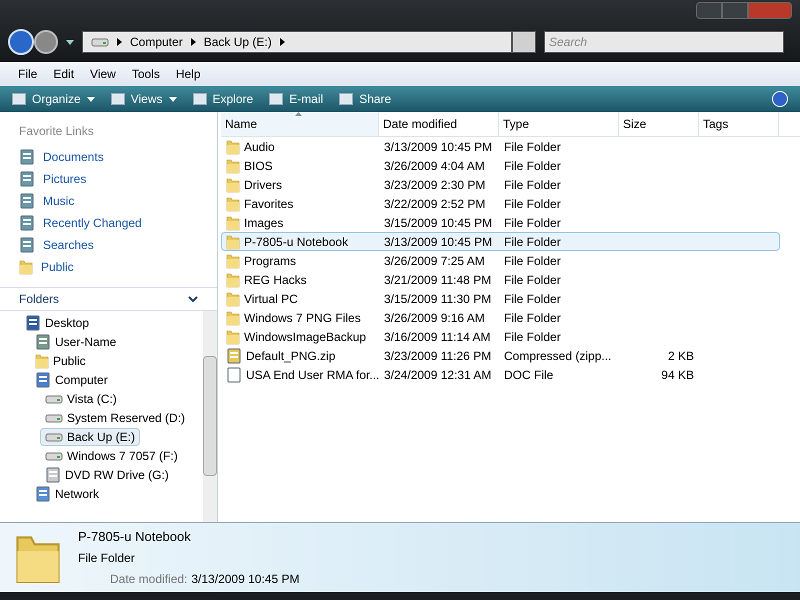 The width and height of the screenshot is (800, 600). I want to click on details-label: Date modified:, so click(149, 579).